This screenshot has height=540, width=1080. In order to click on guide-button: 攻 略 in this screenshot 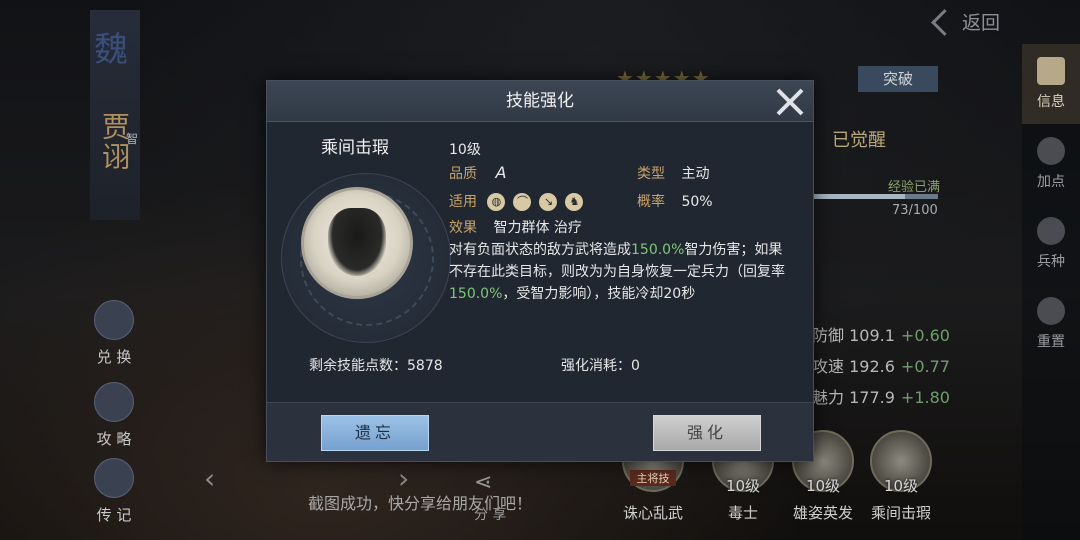, I will do `click(114, 415)`.